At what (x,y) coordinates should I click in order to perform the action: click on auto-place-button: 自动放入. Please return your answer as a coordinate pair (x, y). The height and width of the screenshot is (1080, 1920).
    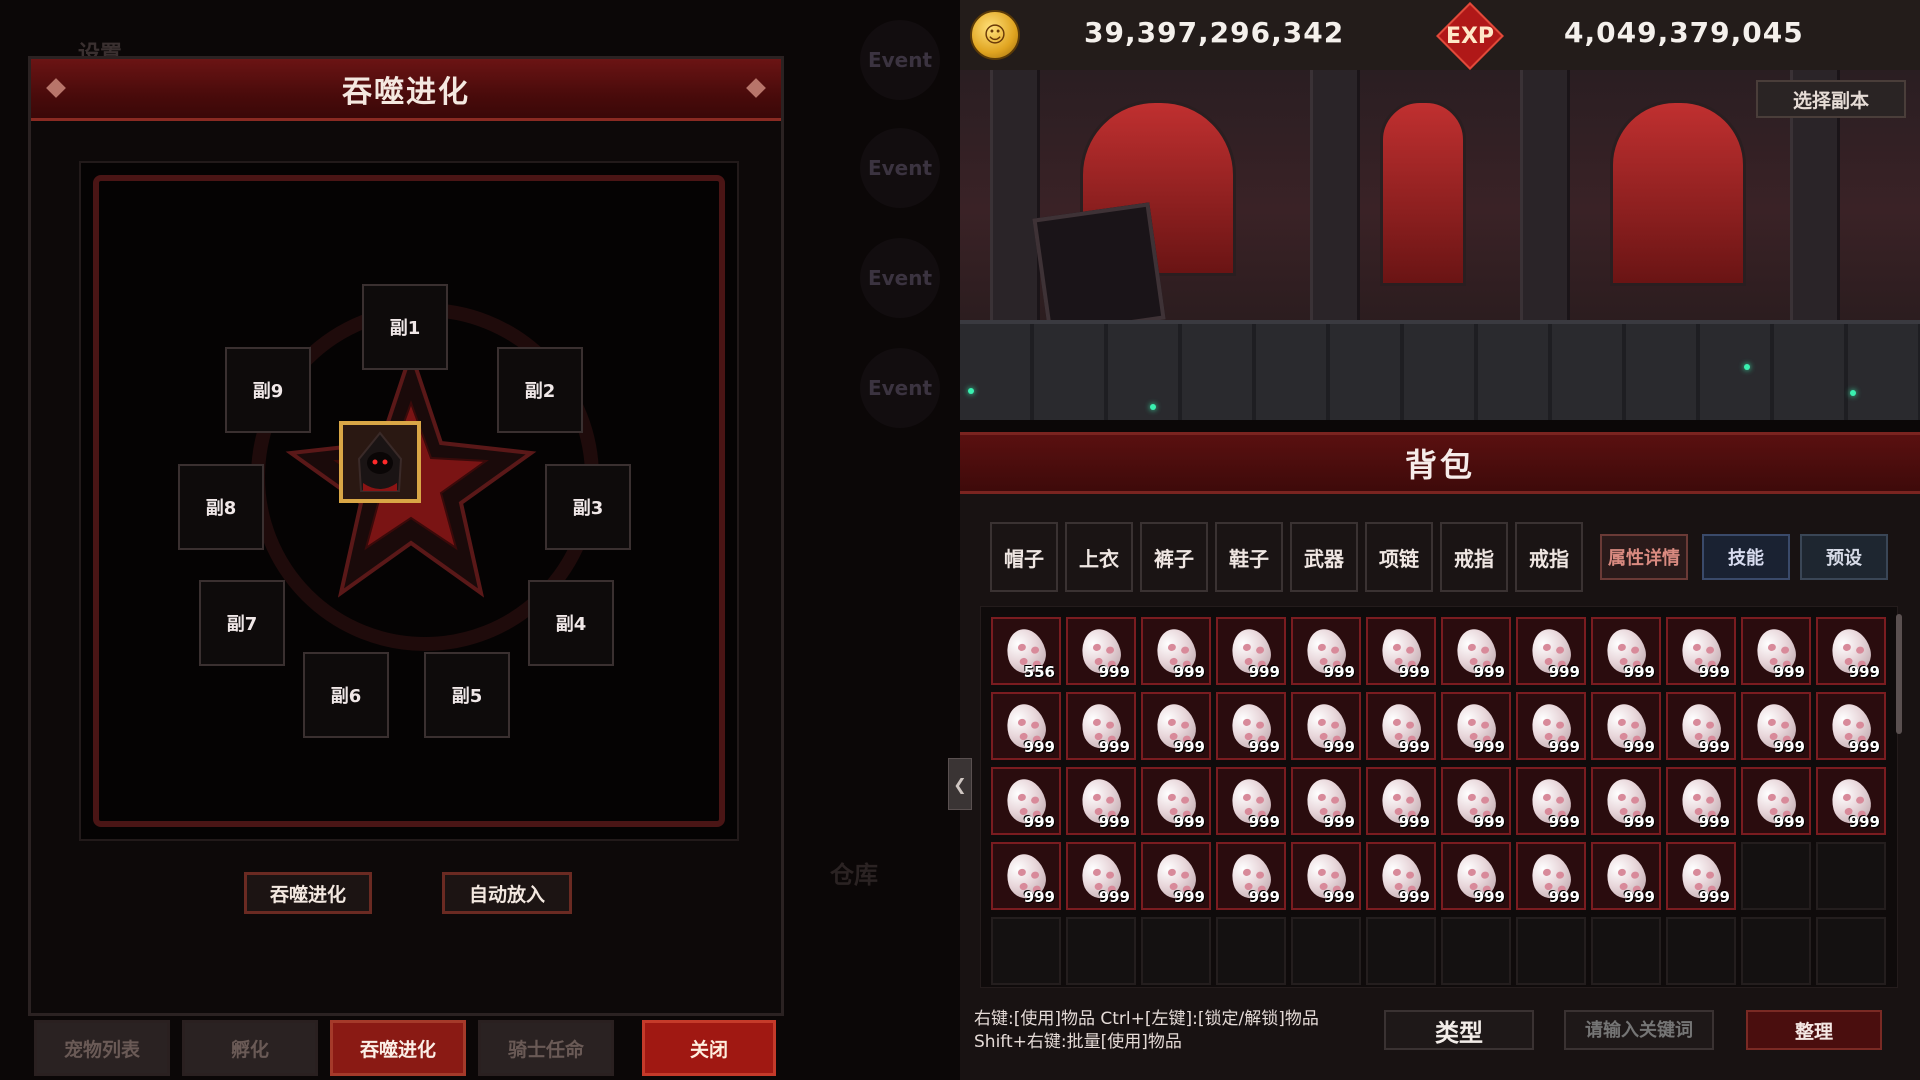
    Looking at the image, I should click on (507, 893).